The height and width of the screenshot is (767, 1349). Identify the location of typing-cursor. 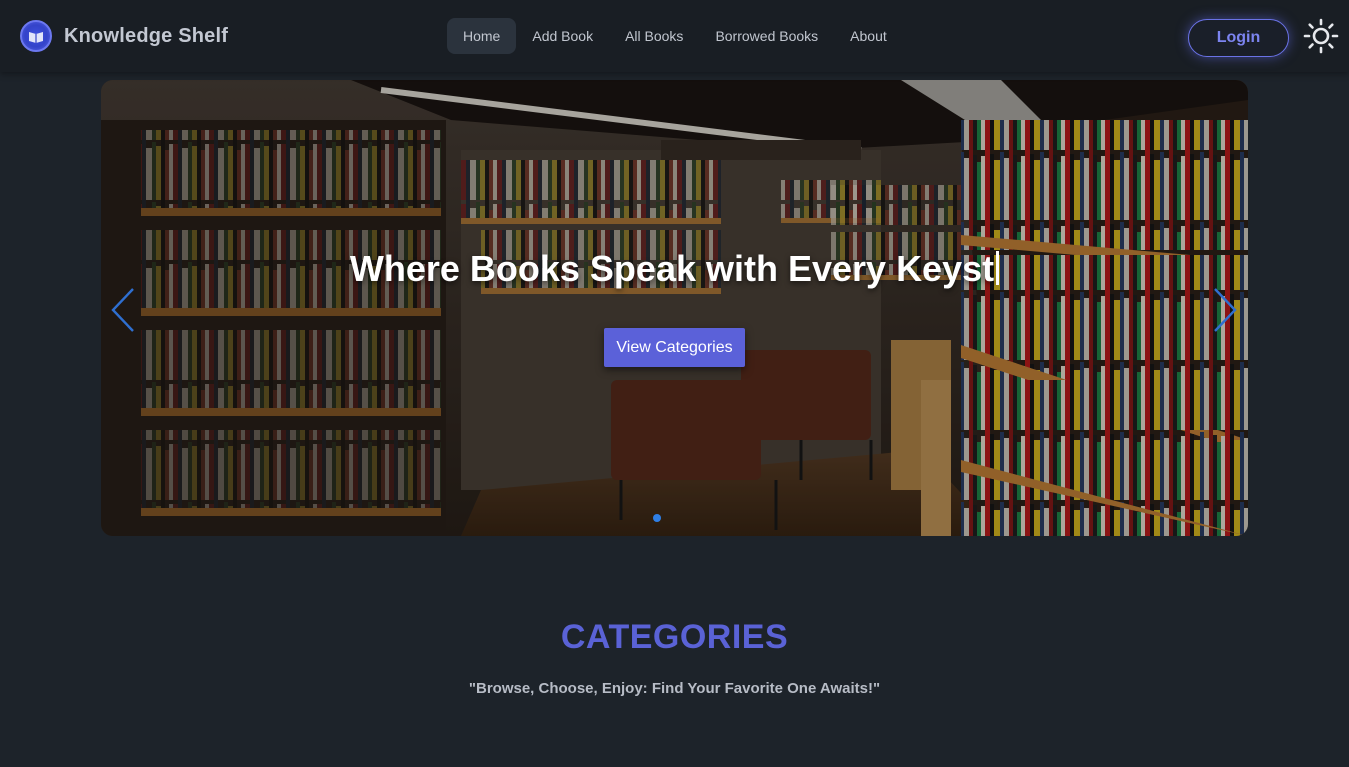
(998, 268).